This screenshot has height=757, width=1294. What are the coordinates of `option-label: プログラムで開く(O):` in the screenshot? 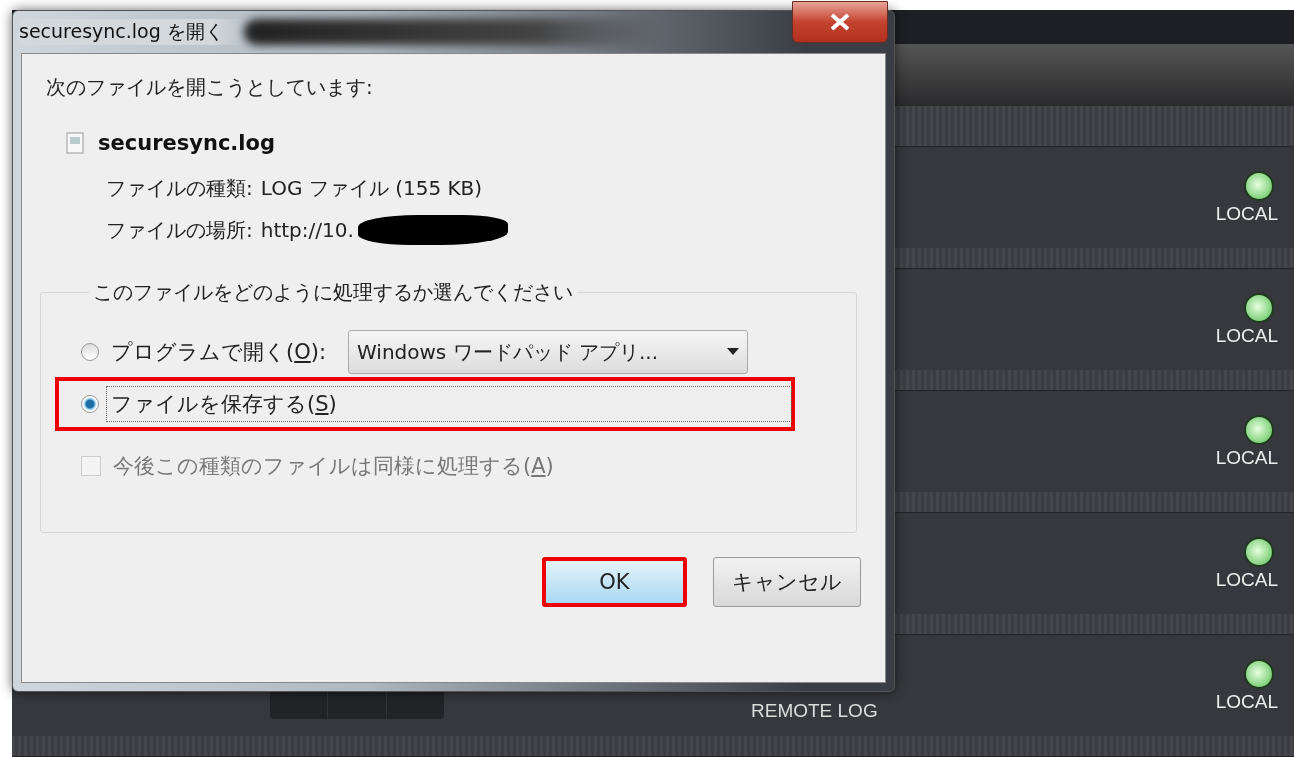 It's located at (218, 352).